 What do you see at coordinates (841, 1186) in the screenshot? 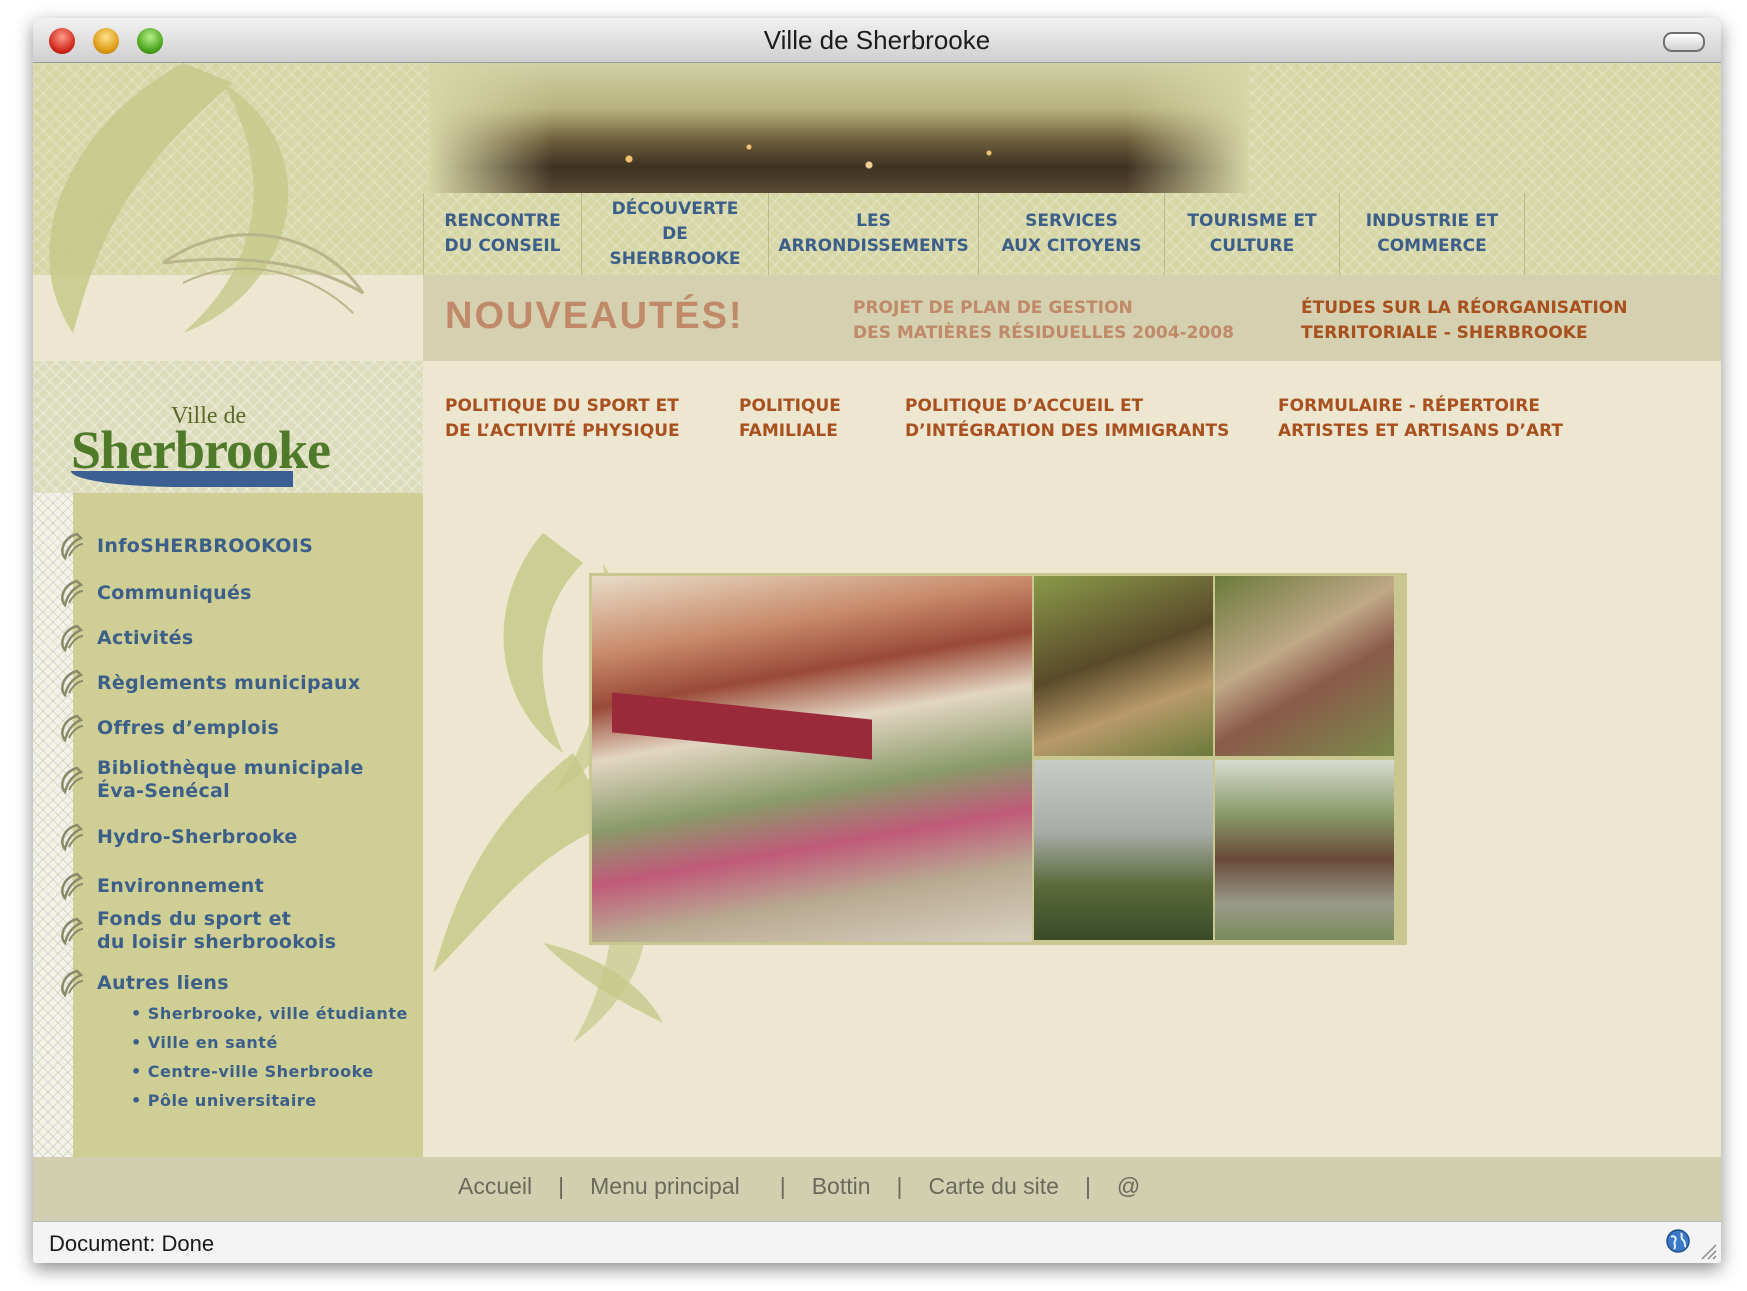
I see `footer-link-bottin: Bottin` at bounding box center [841, 1186].